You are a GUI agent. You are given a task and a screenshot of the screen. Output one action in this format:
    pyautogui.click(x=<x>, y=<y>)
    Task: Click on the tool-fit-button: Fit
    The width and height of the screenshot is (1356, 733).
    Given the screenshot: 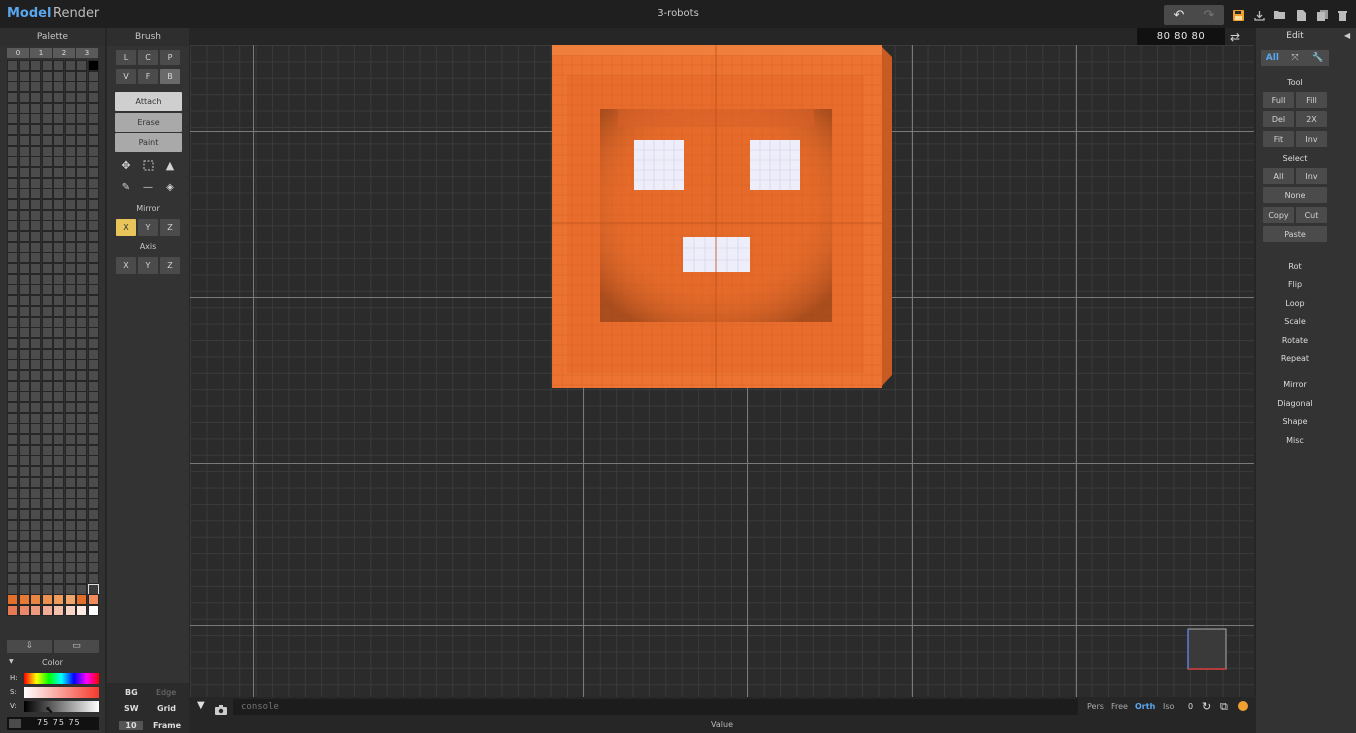 What is the action you would take?
    pyautogui.click(x=1278, y=139)
    